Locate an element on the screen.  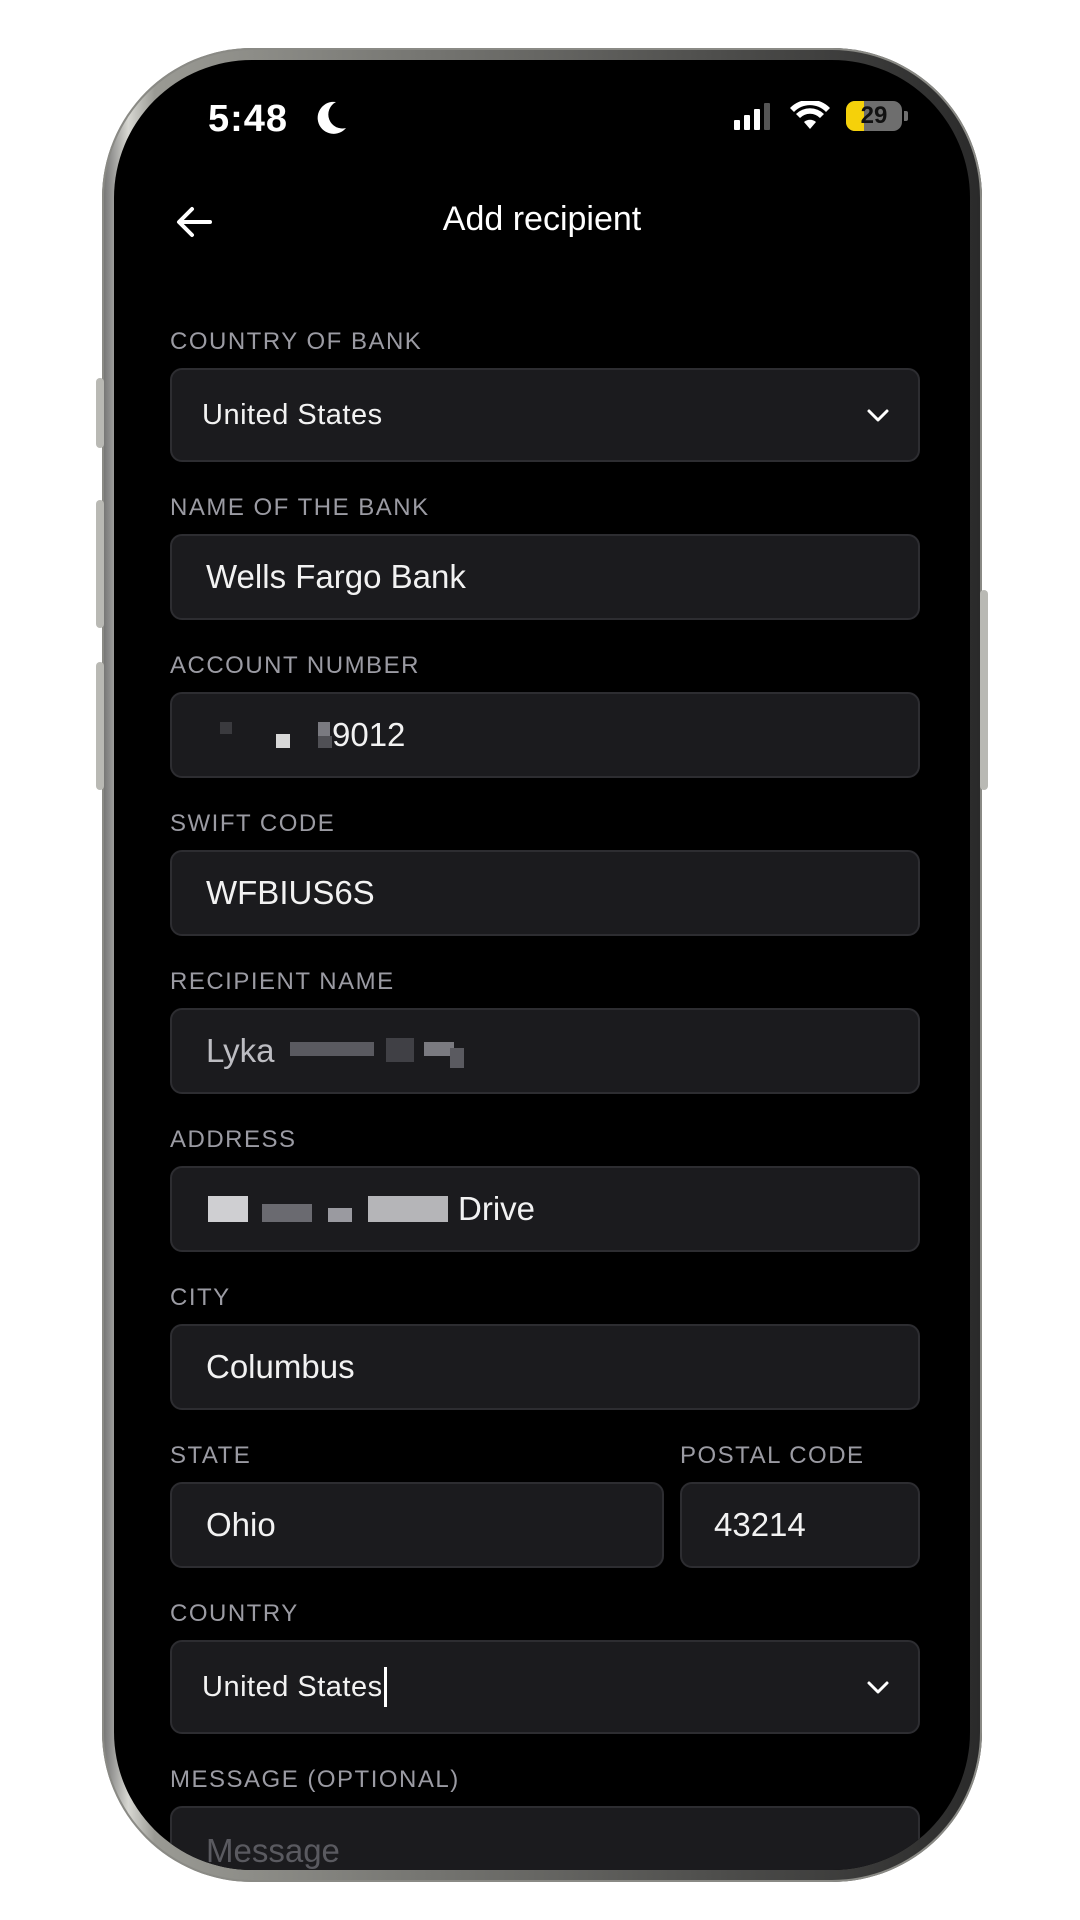
country-select: United States is located at coordinates (545, 1687).